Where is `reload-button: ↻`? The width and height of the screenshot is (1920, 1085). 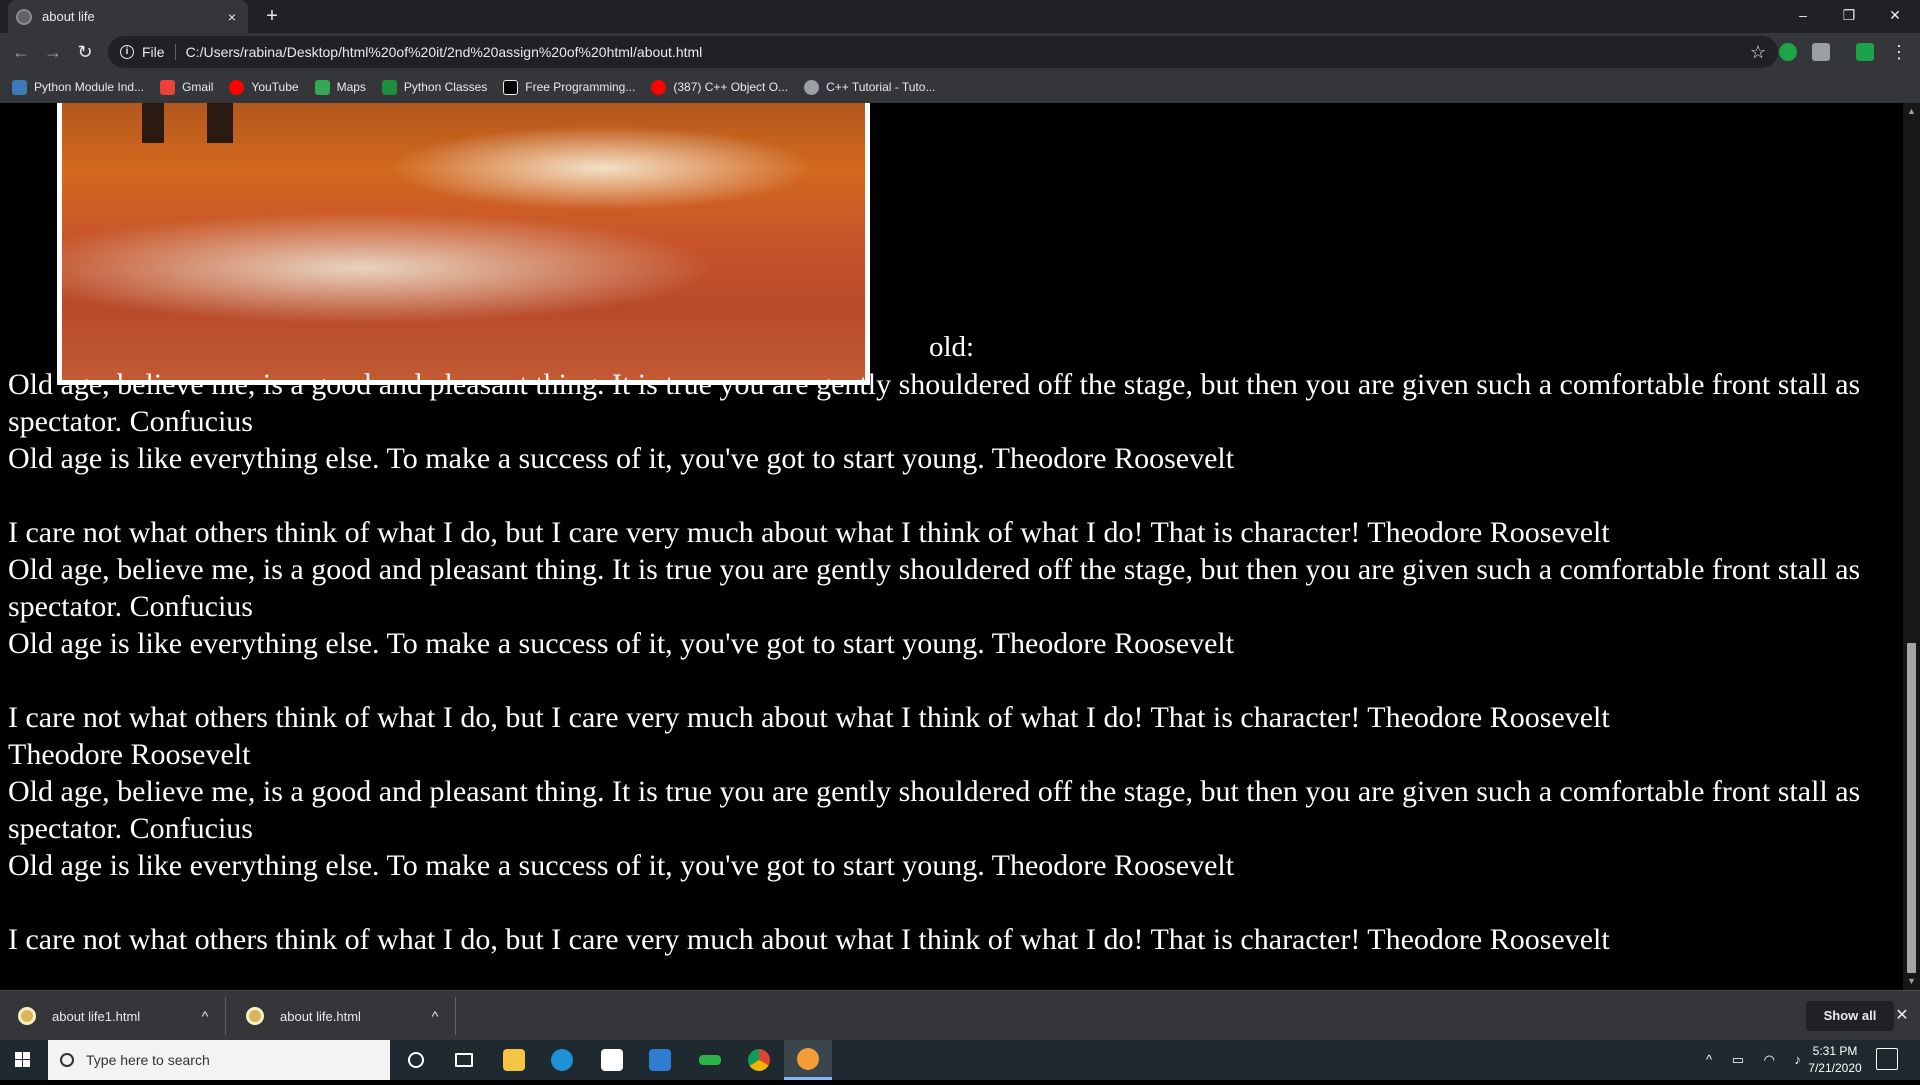 reload-button: ↻ is located at coordinates (85, 52).